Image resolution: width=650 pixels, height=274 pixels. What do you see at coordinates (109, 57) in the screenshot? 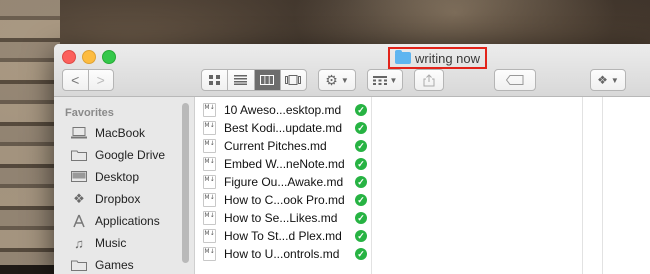
I see `zoom-window-button` at bounding box center [109, 57].